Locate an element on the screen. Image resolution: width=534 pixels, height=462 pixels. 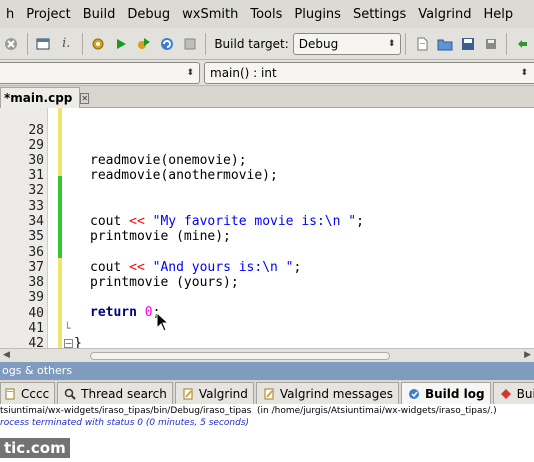
function-select-value: main() : int is located at coordinates (243, 73).